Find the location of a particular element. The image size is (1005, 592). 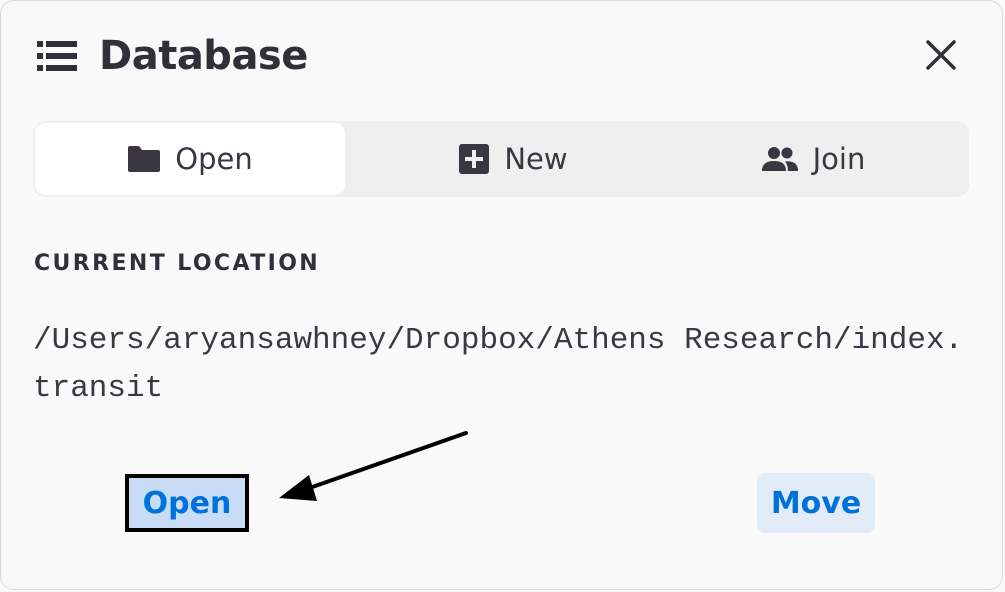

tab-join: Join is located at coordinates (813, 159).